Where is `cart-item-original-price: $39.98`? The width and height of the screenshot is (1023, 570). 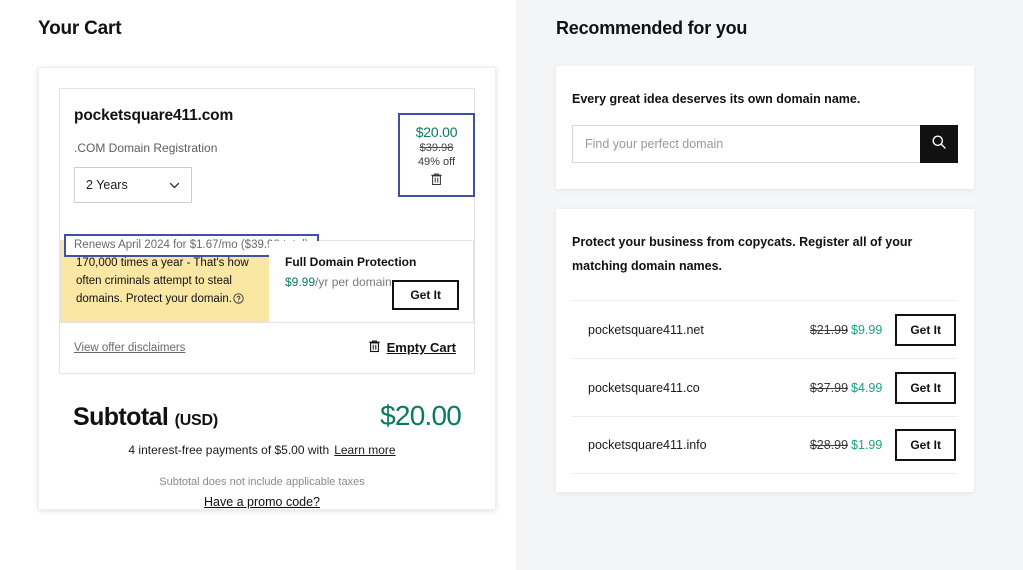
cart-item-original-price: $39.98 is located at coordinates (436, 148).